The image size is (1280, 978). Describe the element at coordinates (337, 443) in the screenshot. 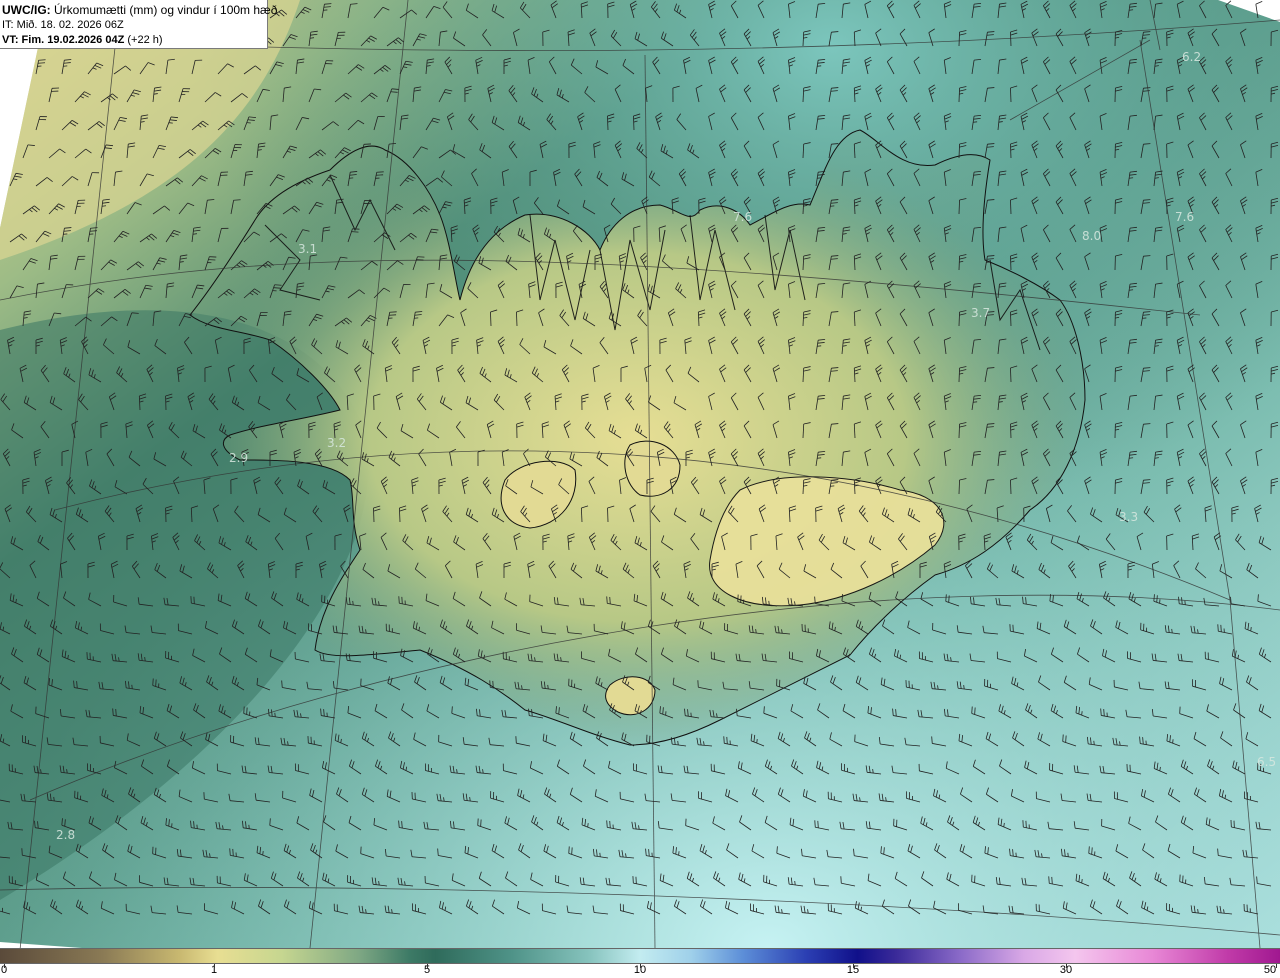

I see `value-label: 3.2` at that location.